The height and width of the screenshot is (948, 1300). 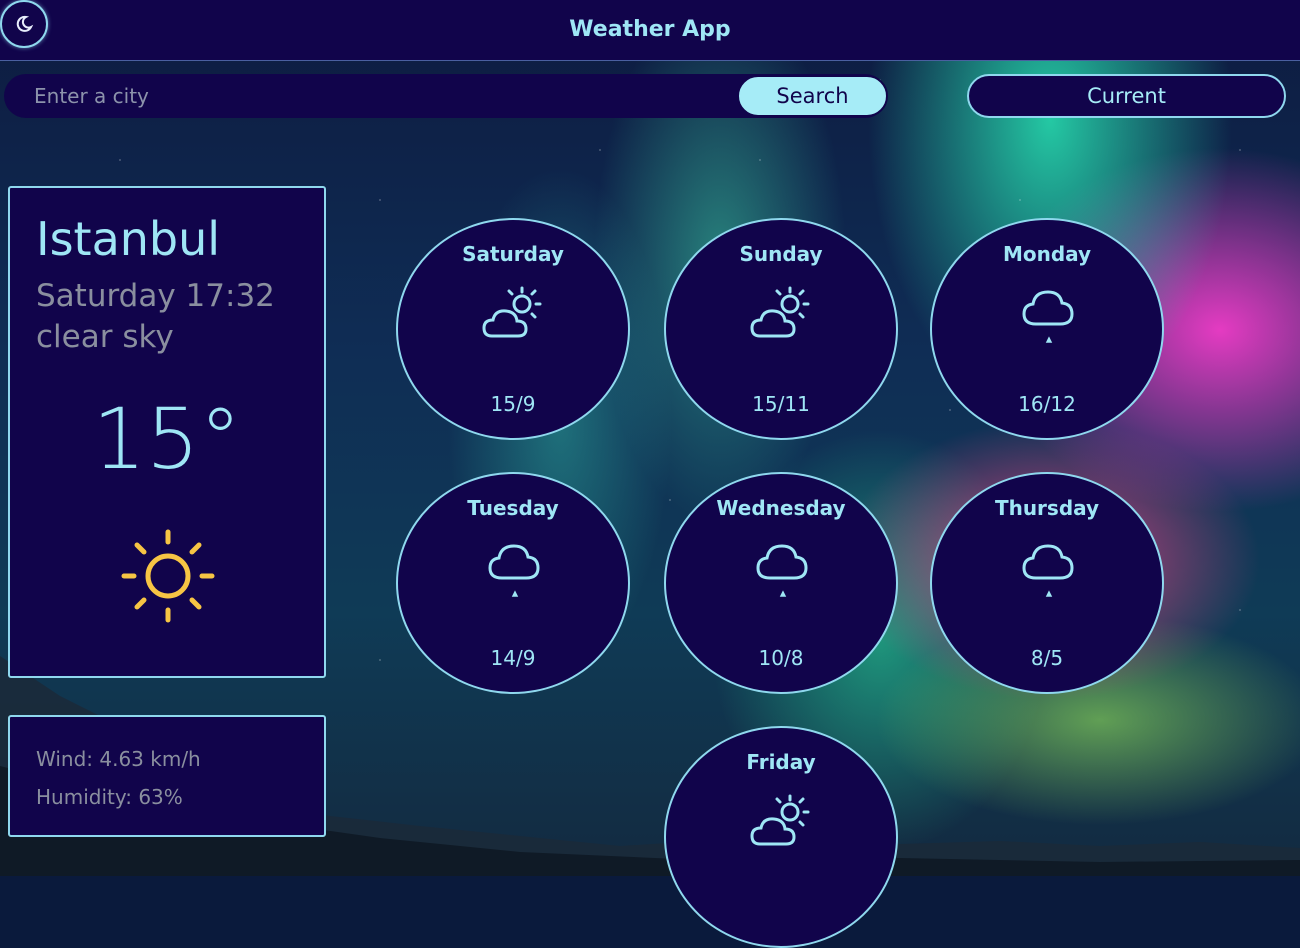 I want to click on forecast-temp-range: 16/12, so click(x=1047, y=404).